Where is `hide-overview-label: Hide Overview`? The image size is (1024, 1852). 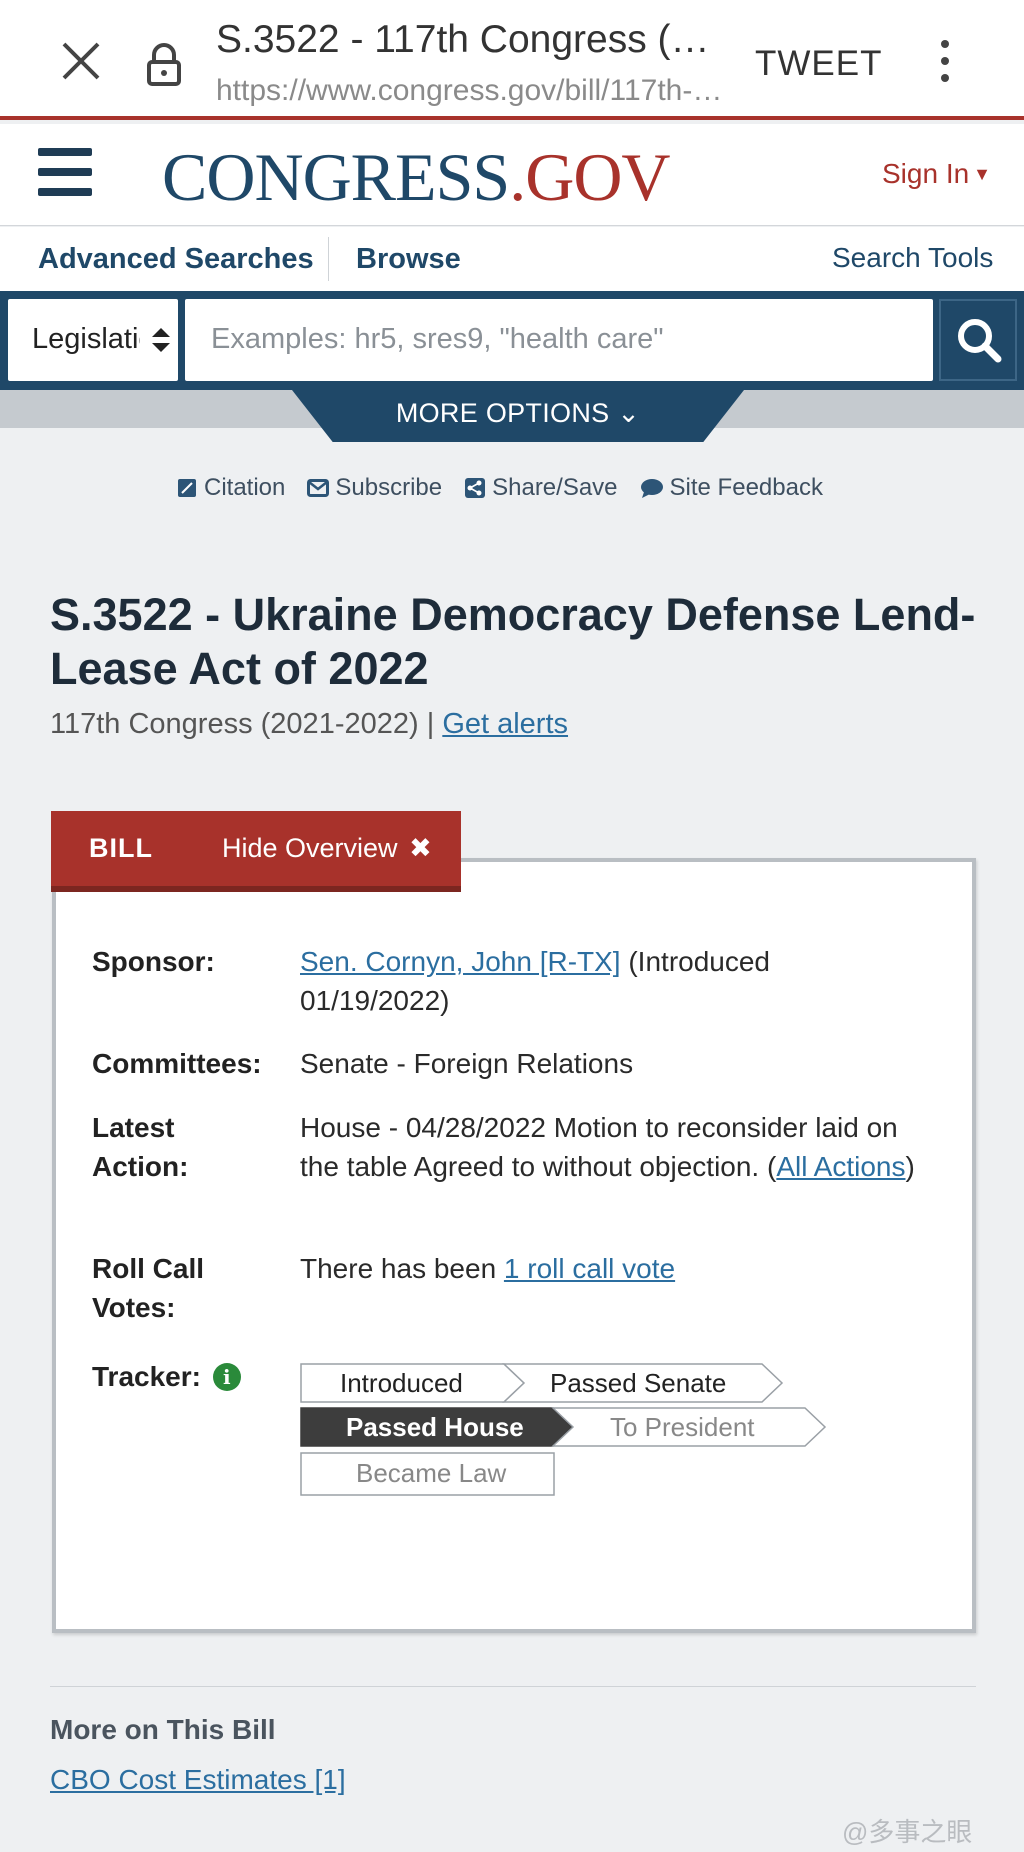
hide-overview-label: Hide Overview is located at coordinates (310, 848).